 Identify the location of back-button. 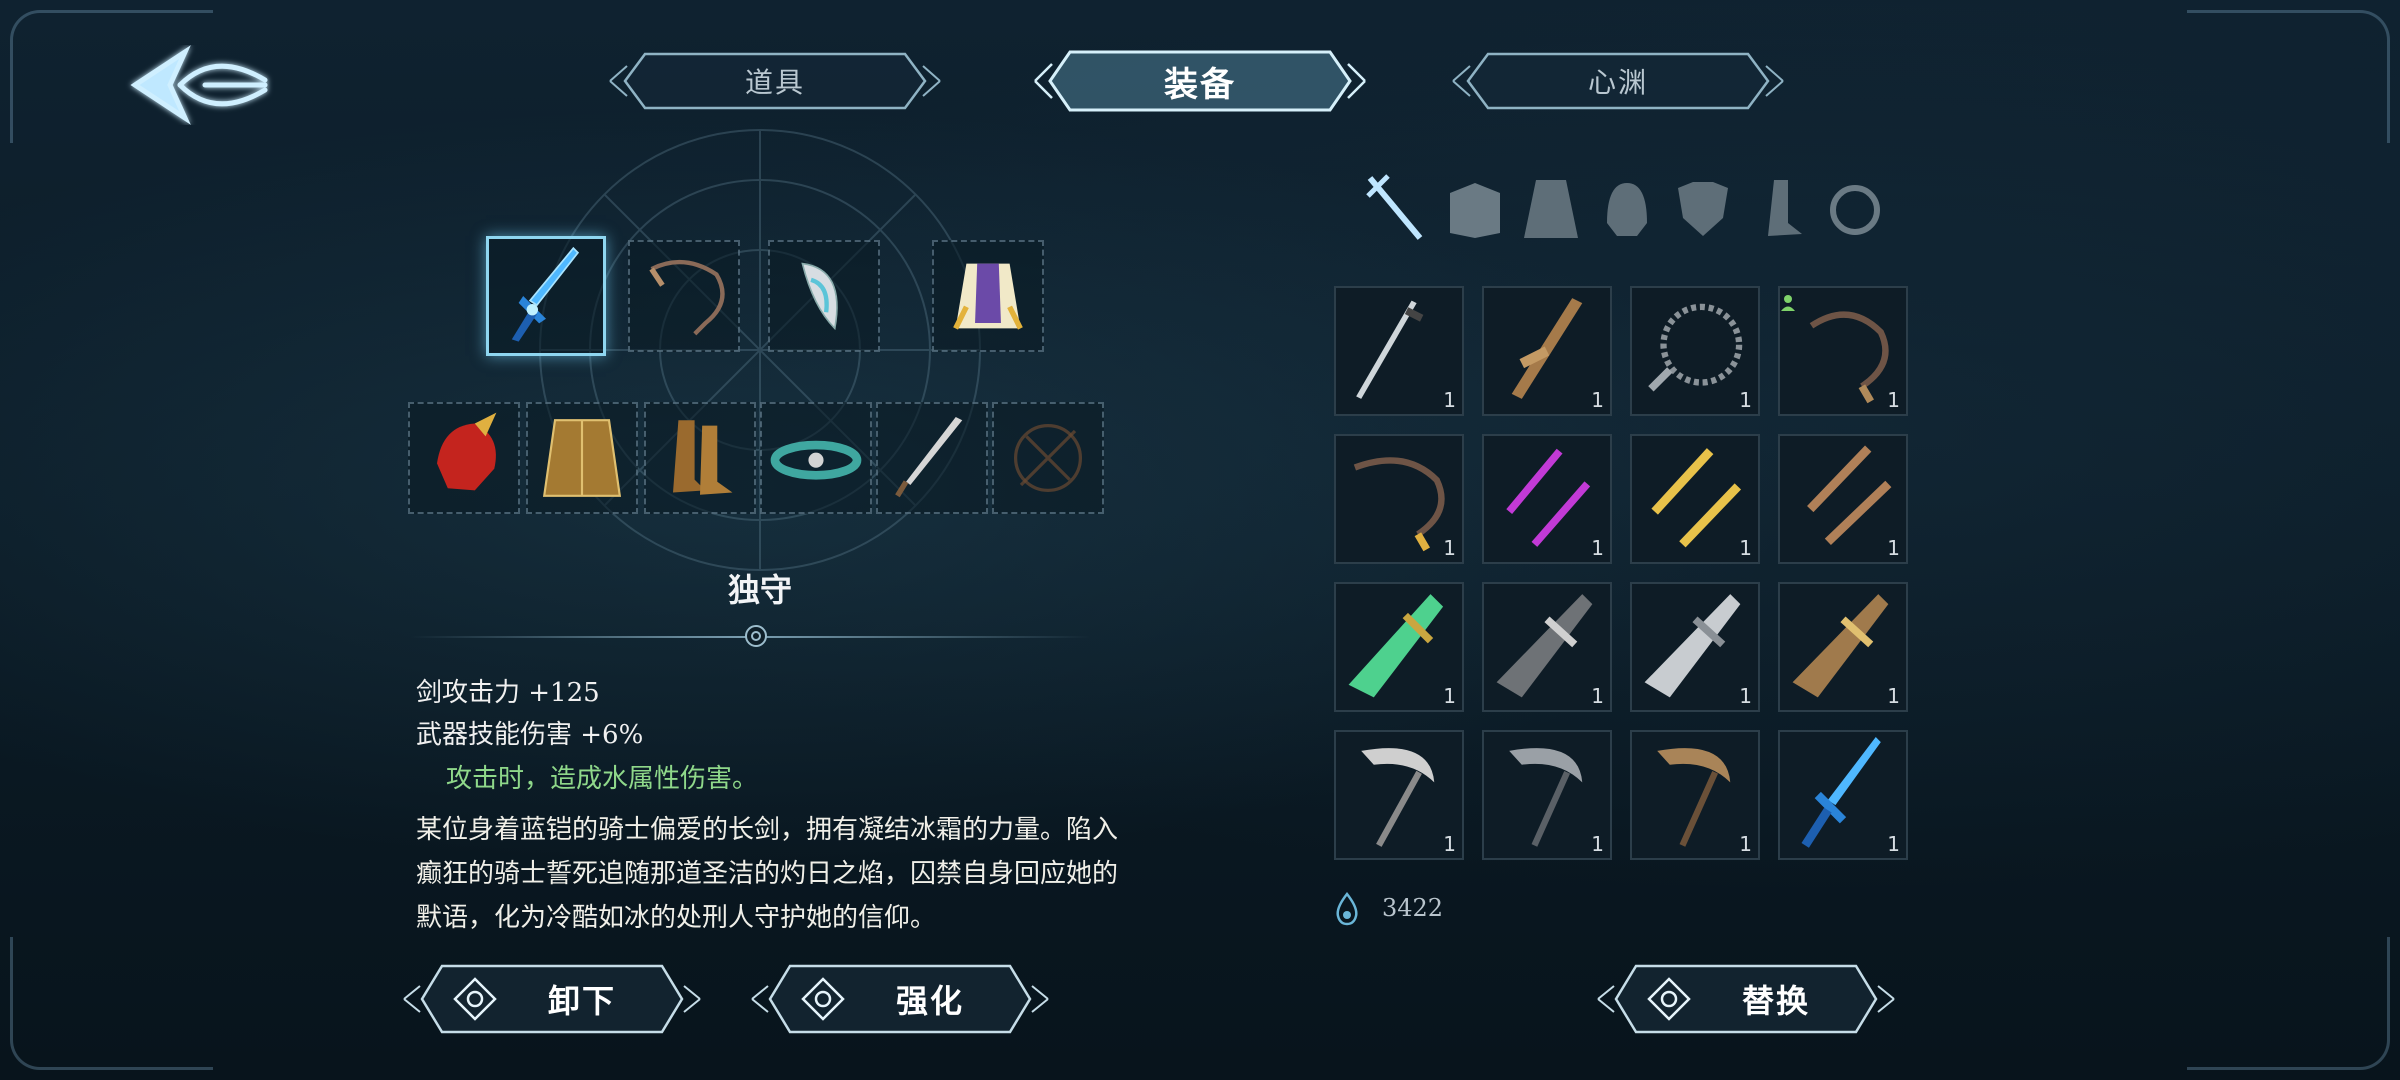
(200, 85).